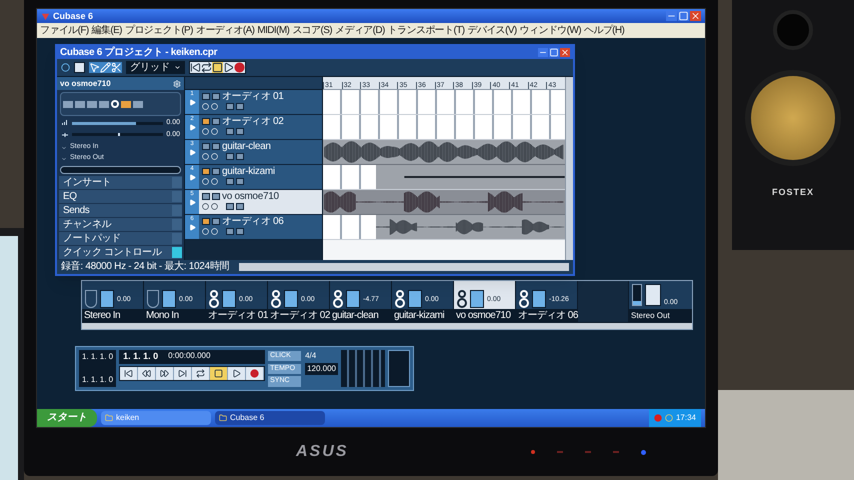 This screenshot has height=480, width=854. What do you see at coordinates (158, 31) in the screenshot?
I see `menu-item: プロジェクト(P)` at bounding box center [158, 31].